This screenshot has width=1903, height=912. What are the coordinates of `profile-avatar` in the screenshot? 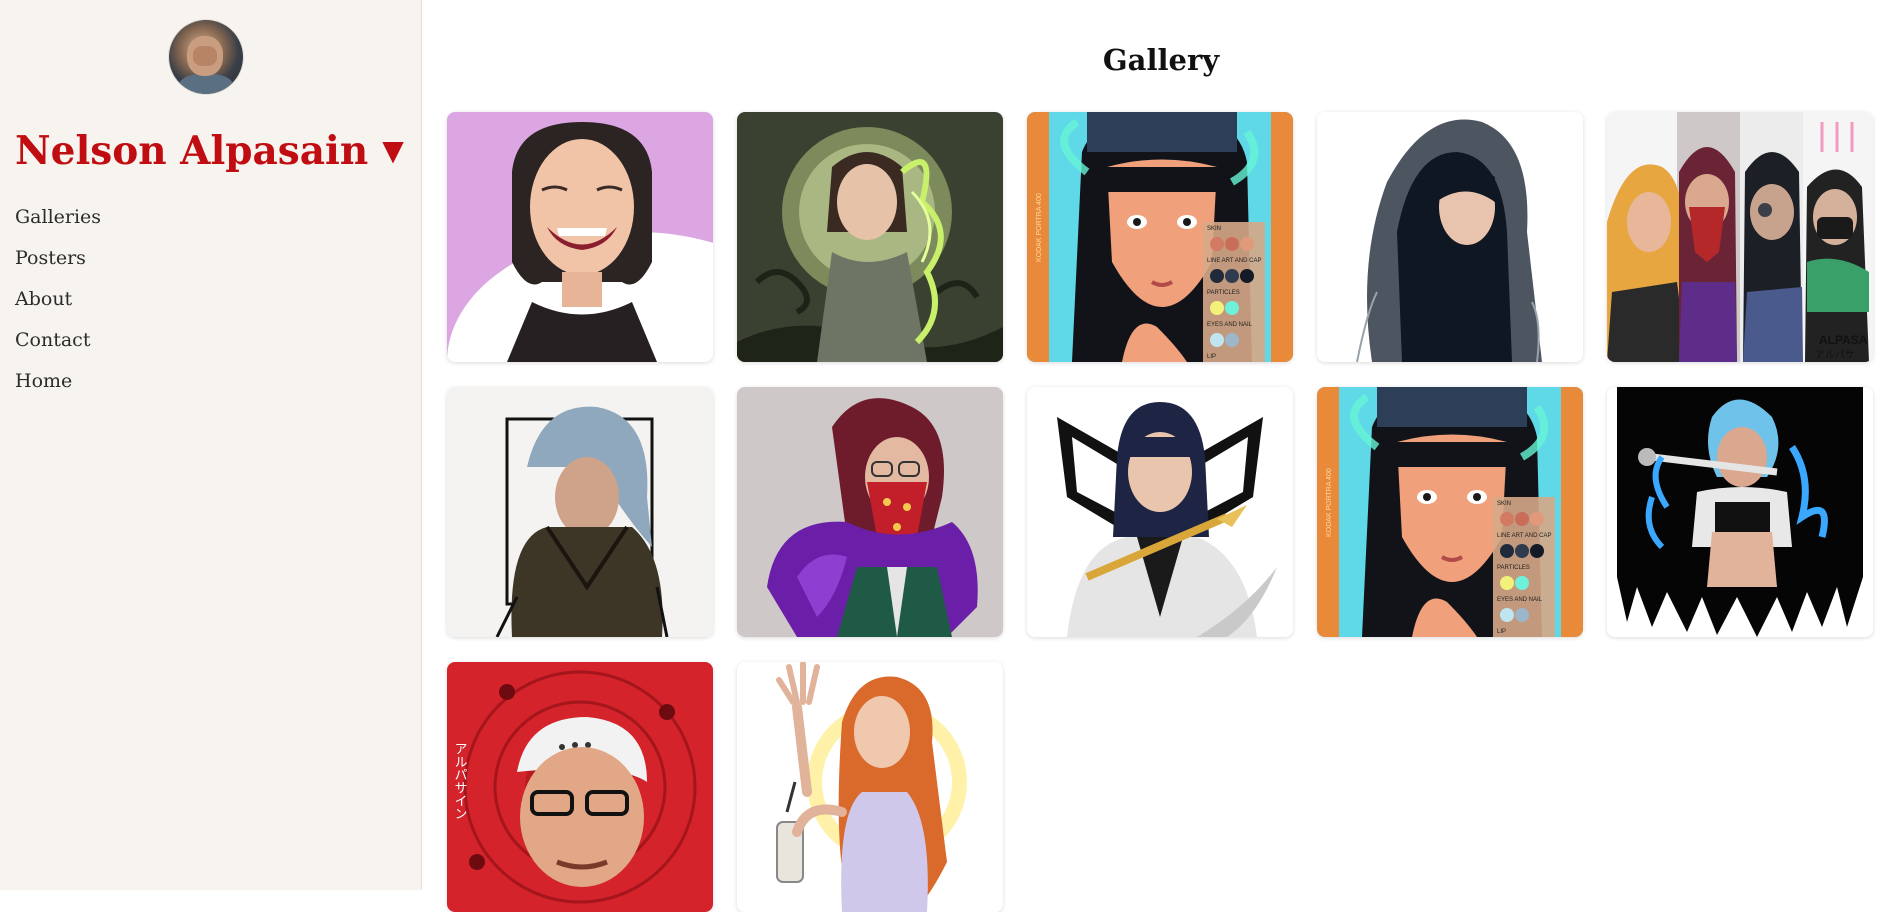 It's located at (206, 57).